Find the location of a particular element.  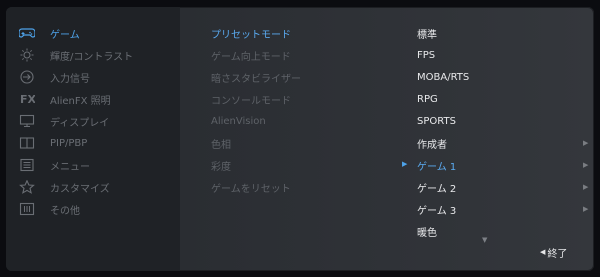

main-menu-item-brightness: 輝度/コントラスト is located at coordinates (98, 55).